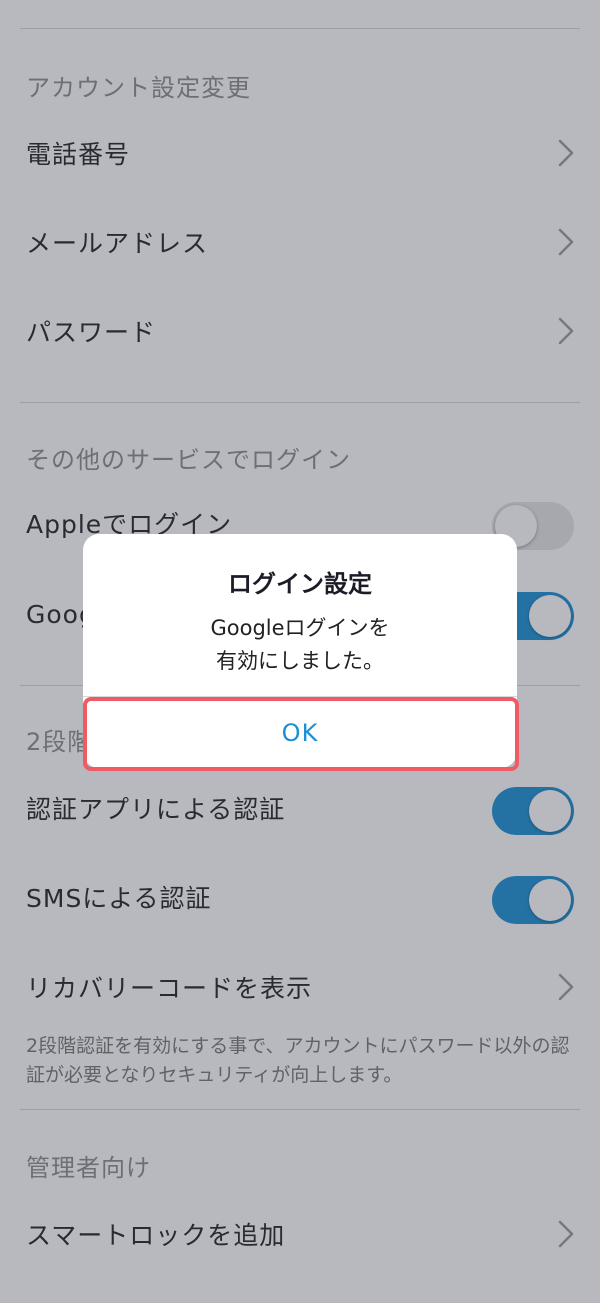  What do you see at coordinates (300, 661) in the screenshot?
I see `dialog-message-line-2: 有効にしました。` at bounding box center [300, 661].